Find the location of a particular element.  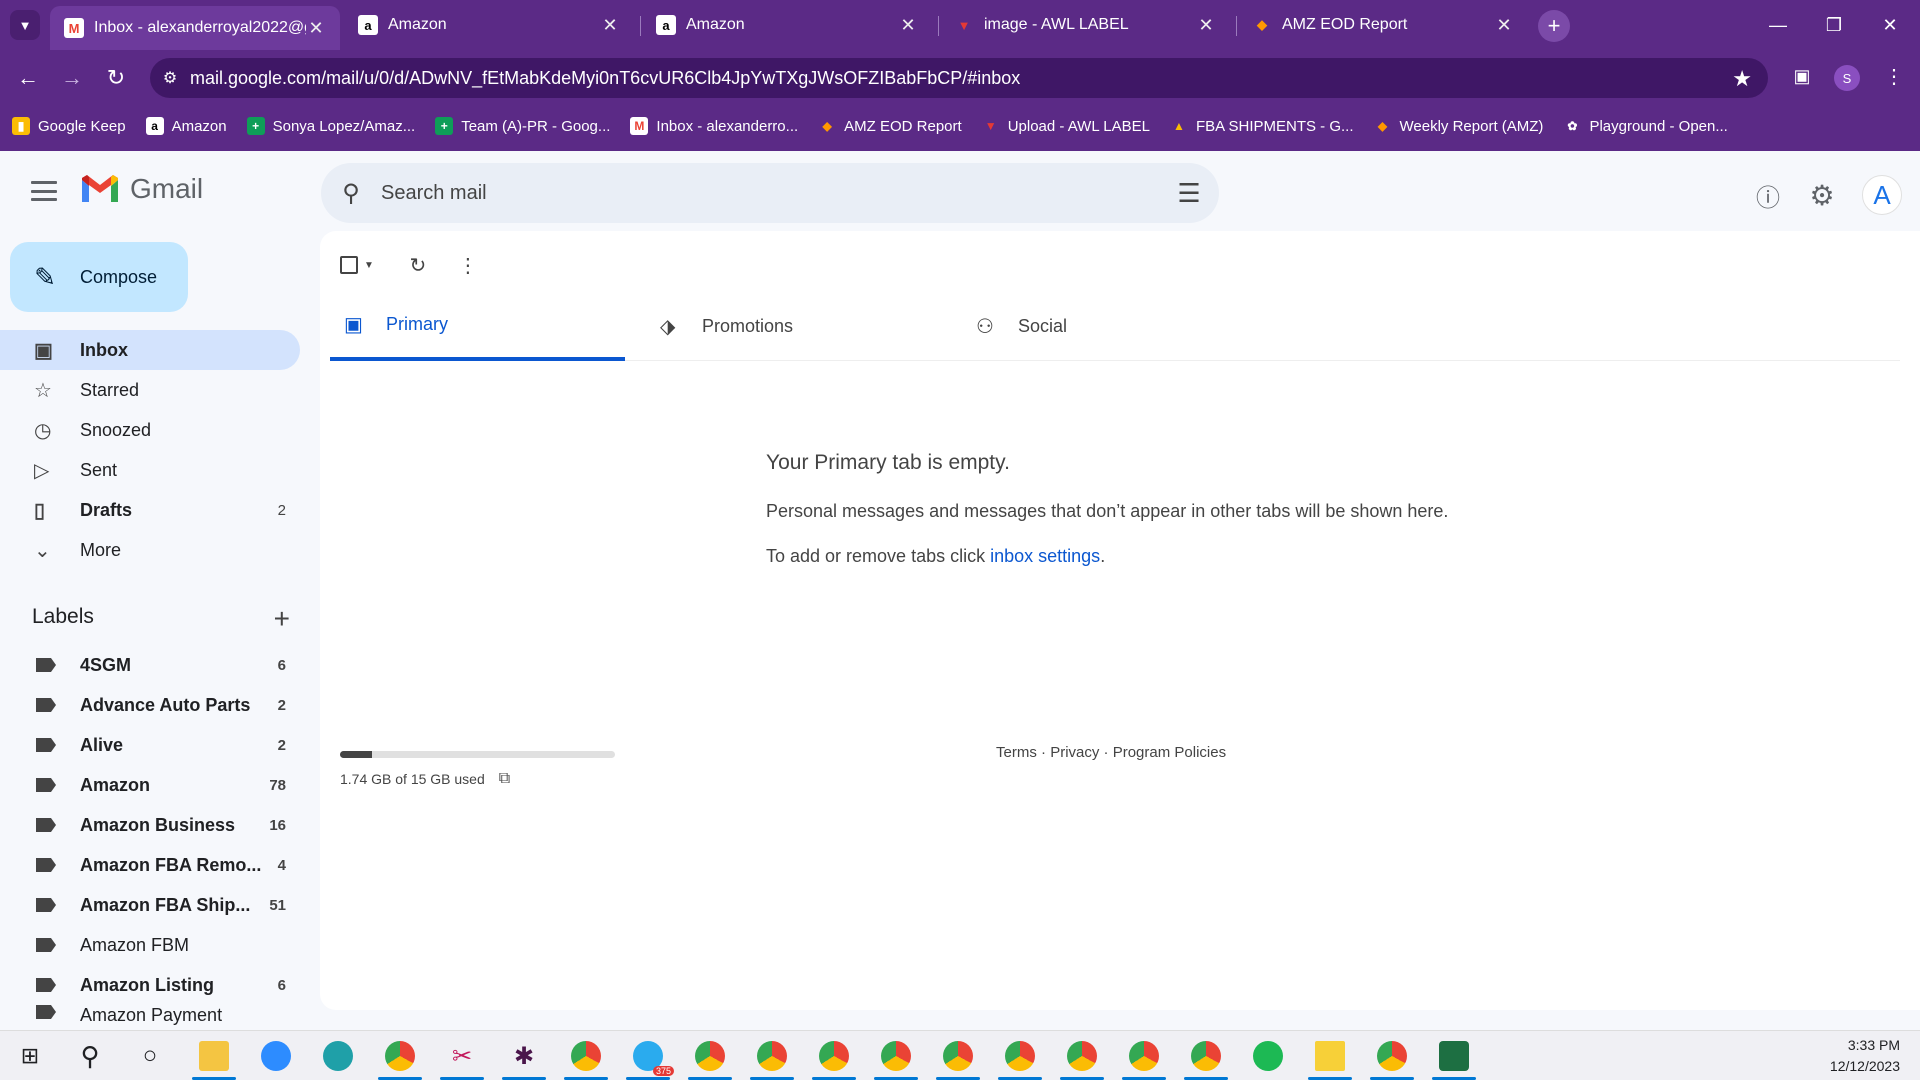

tab-amazon-2: a Amazon ✕ is located at coordinates (787, 25).